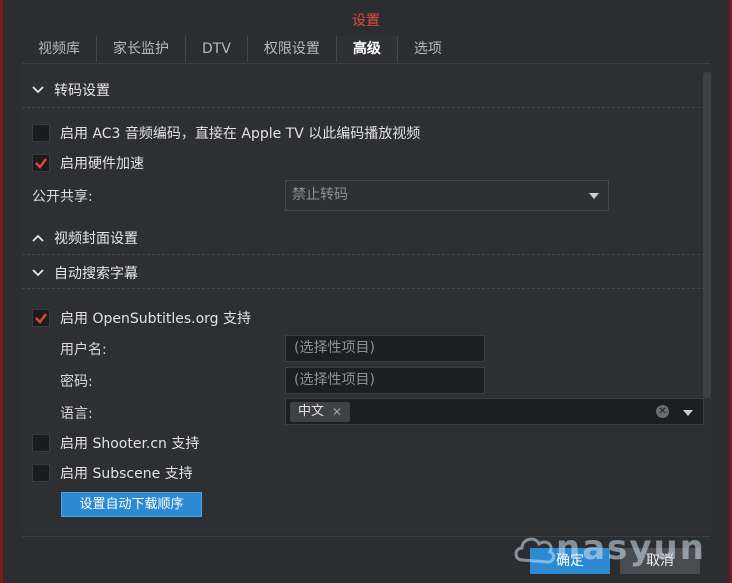 The height and width of the screenshot is (583, 732). What do you see at coordinates (662, 411) in the screenshot?
I see `clear-icon: ✕` at bounding box center [662, 411].